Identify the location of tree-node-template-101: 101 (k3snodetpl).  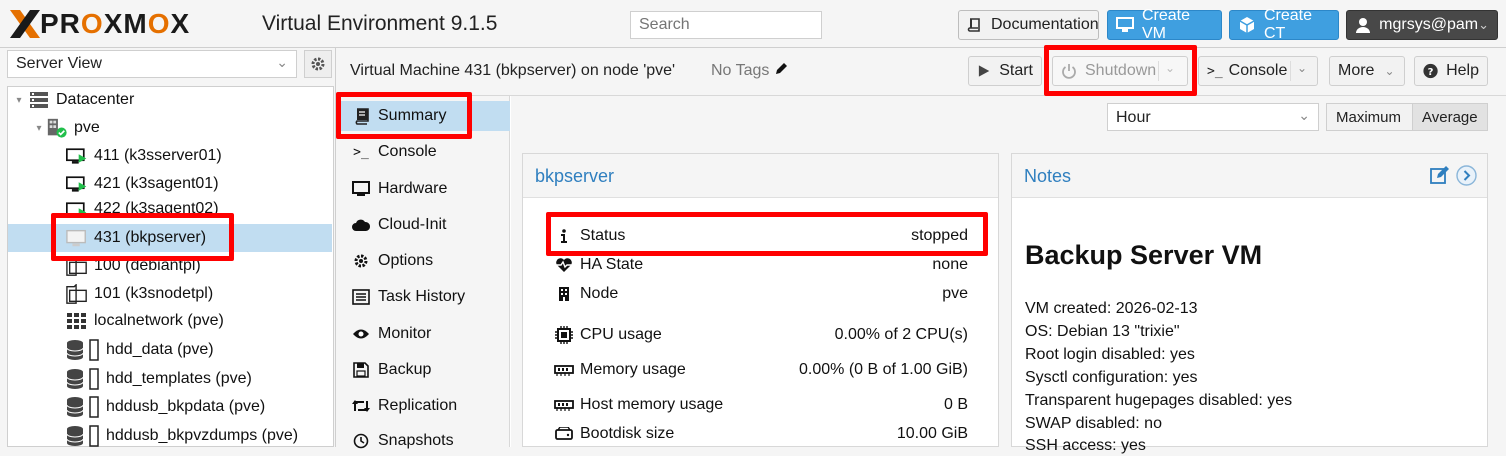
(197, 294).